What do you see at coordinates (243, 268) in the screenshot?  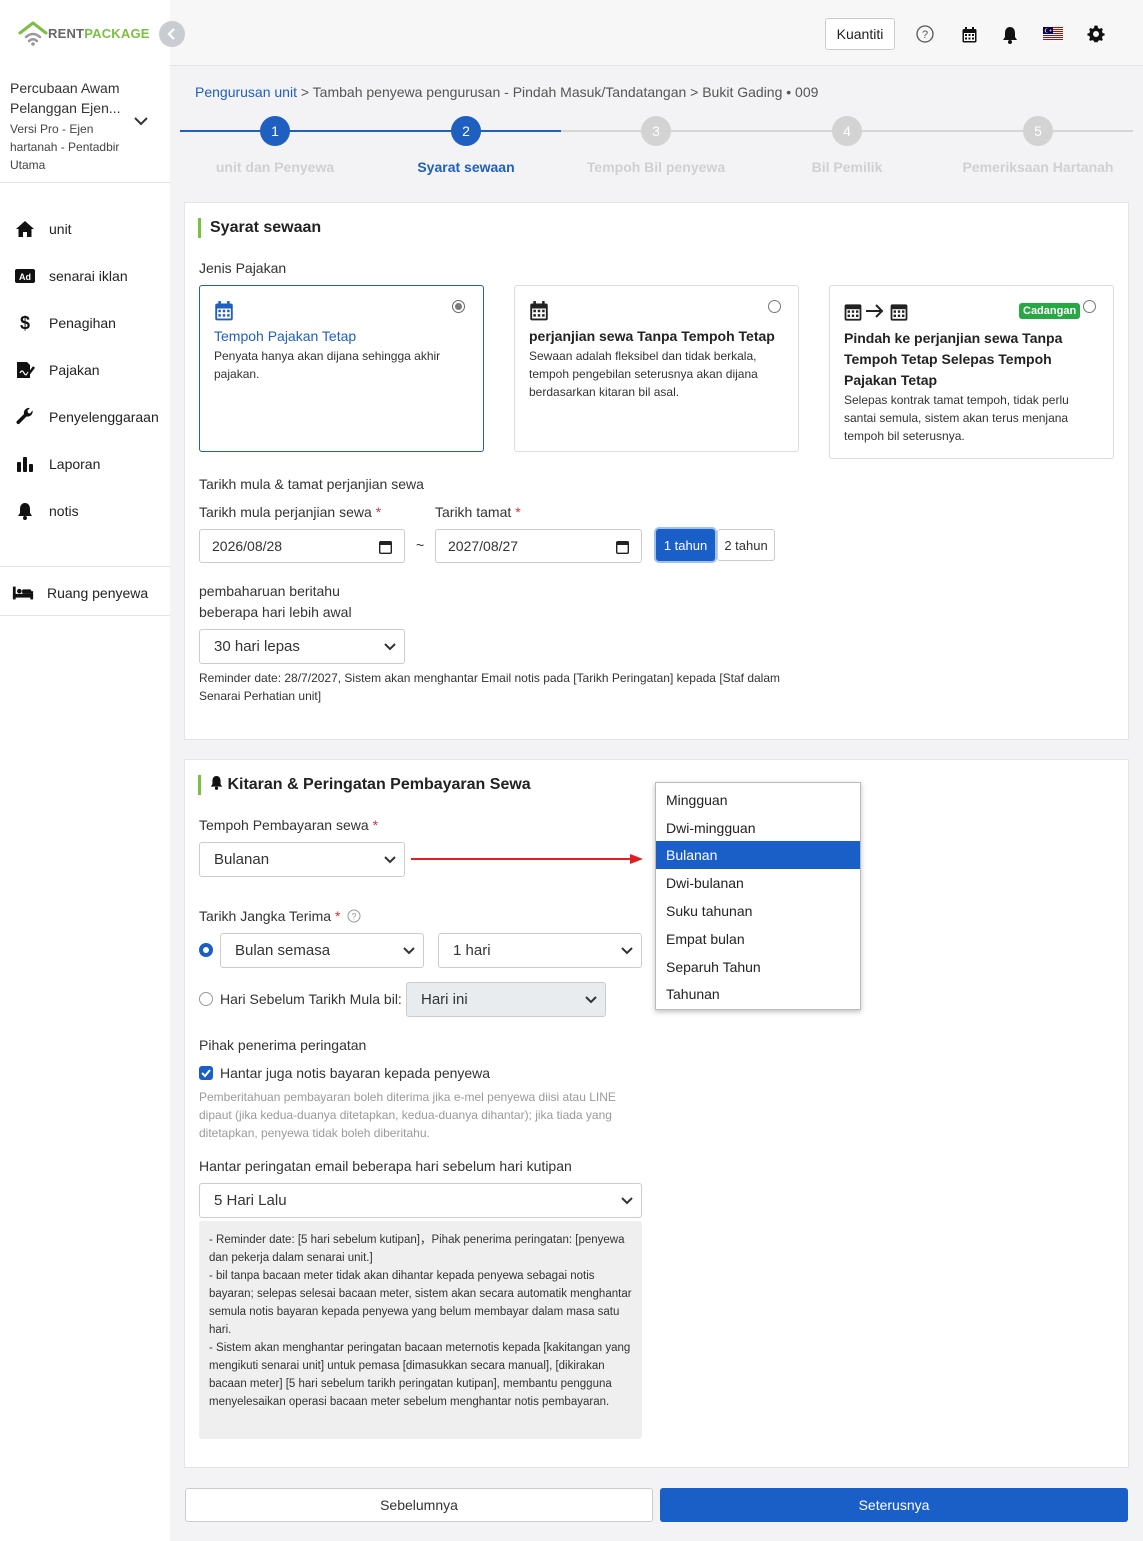 I see `lease-type-label: Jenis Pajakan` at bounding box center [243, 268].